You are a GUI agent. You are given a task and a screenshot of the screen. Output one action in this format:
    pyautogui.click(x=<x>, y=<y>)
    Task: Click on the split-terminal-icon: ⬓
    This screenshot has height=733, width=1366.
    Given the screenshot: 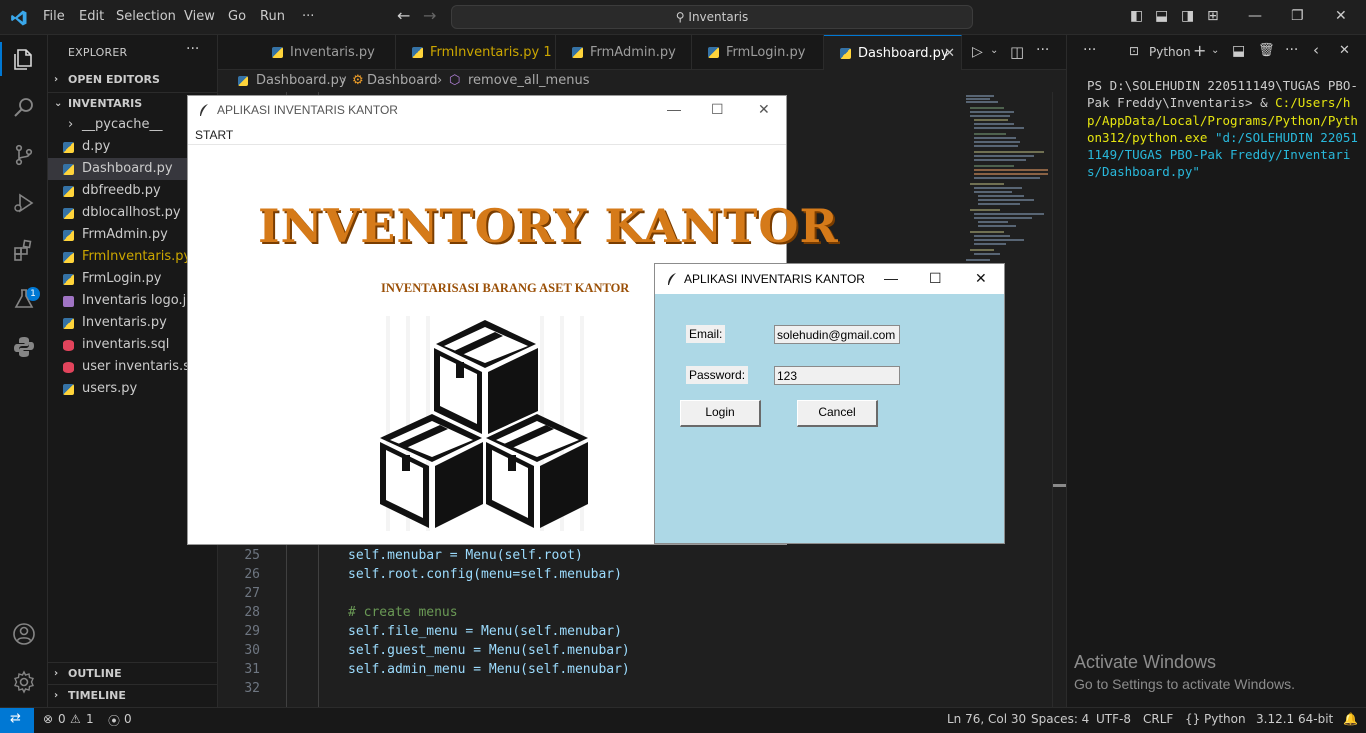 What is the action you would take?
    pyautogui.click(x=1238, y=51)
    